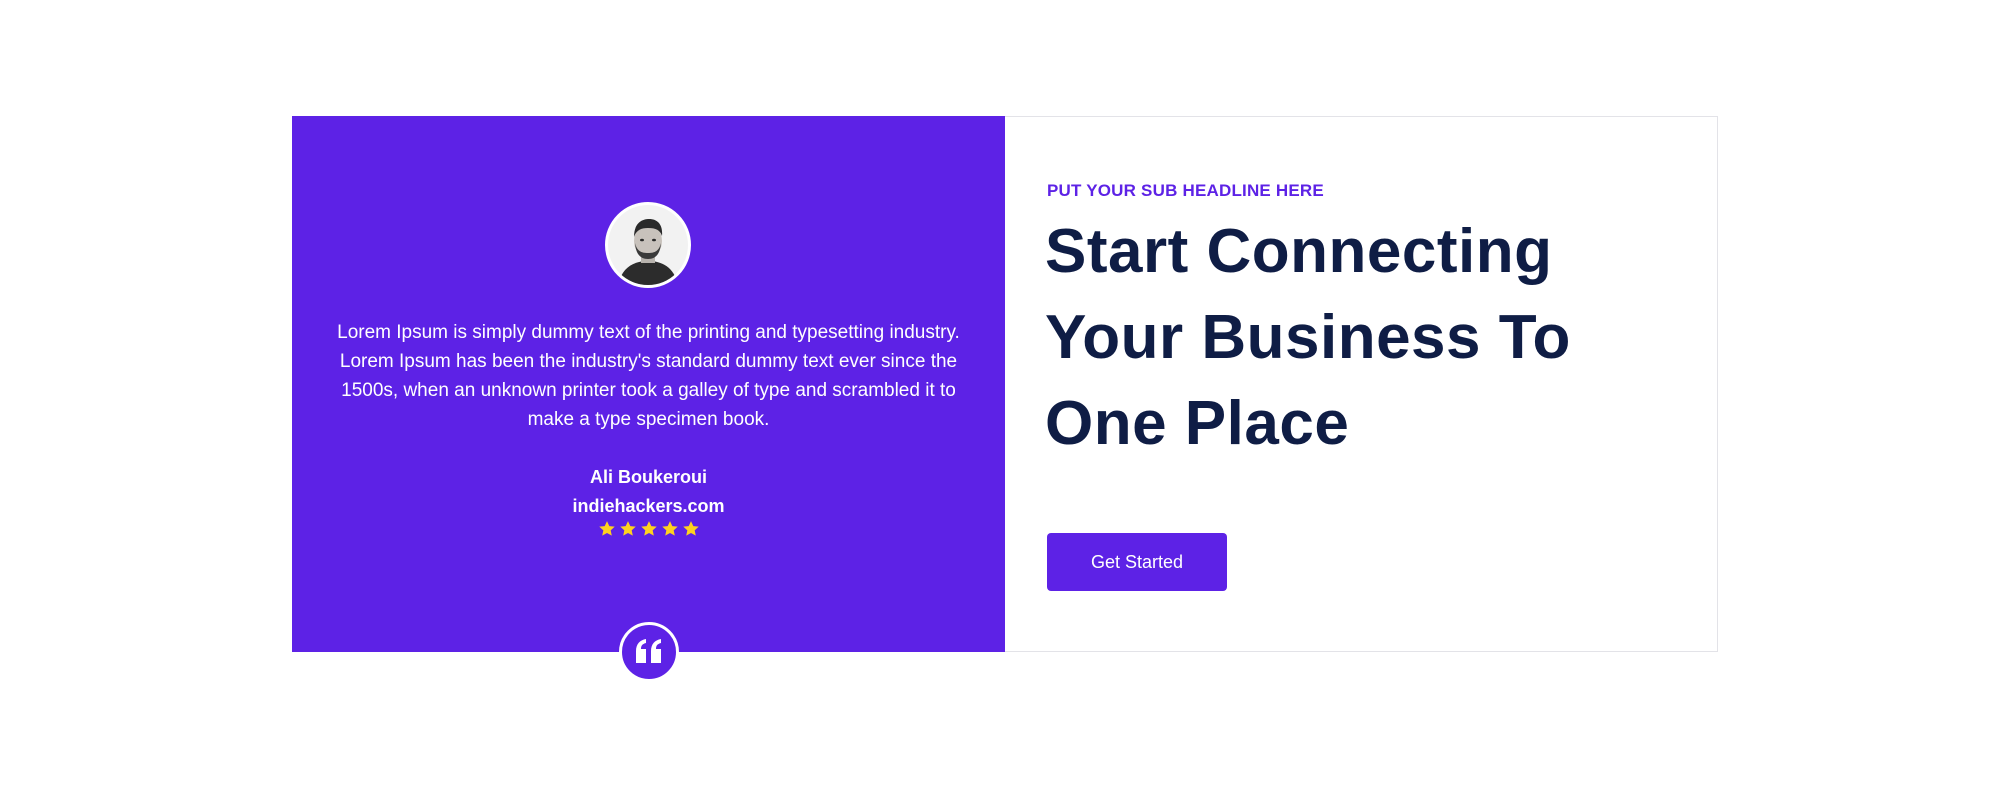 Image resolution: width=2000 pixels, height=805 pixels. I want to click on avatar, so click(648, 245).